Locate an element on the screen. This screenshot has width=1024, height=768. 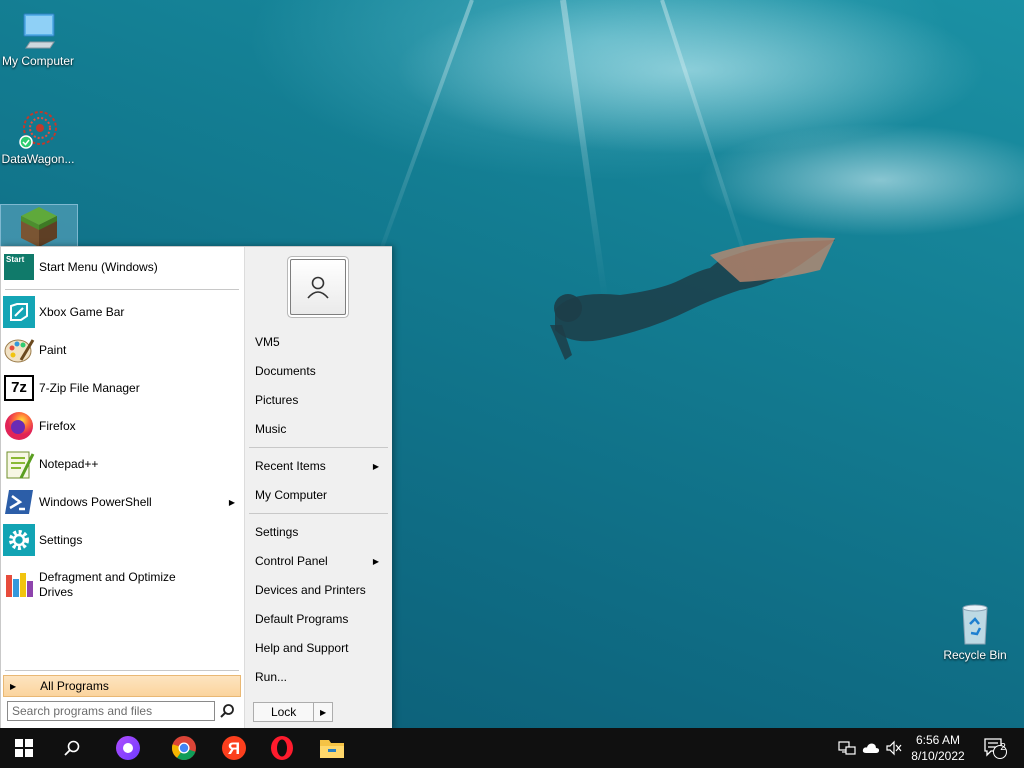
windows-start-icon is located at coordinates (24, 748).